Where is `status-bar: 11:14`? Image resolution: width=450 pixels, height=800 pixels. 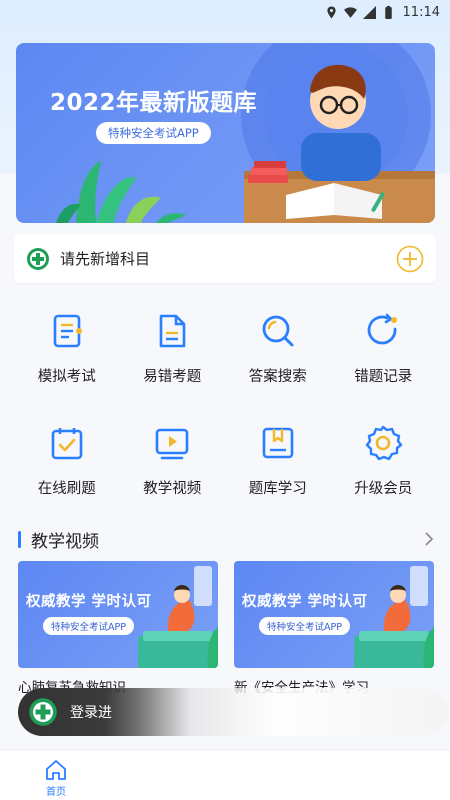
status-bar: 11:14 is located at coordinates (225, 12).